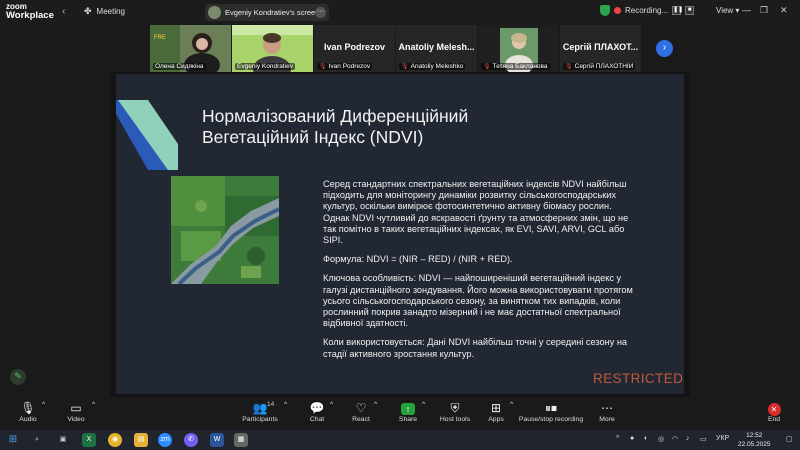 The width and height of the screenshot is (800, 450). I want to click on participants-options-caret: ^, so click(285, 404).